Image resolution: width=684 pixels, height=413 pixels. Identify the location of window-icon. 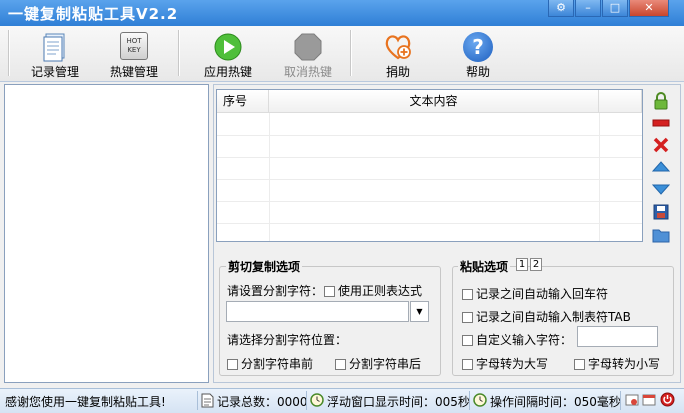
(649, 400).